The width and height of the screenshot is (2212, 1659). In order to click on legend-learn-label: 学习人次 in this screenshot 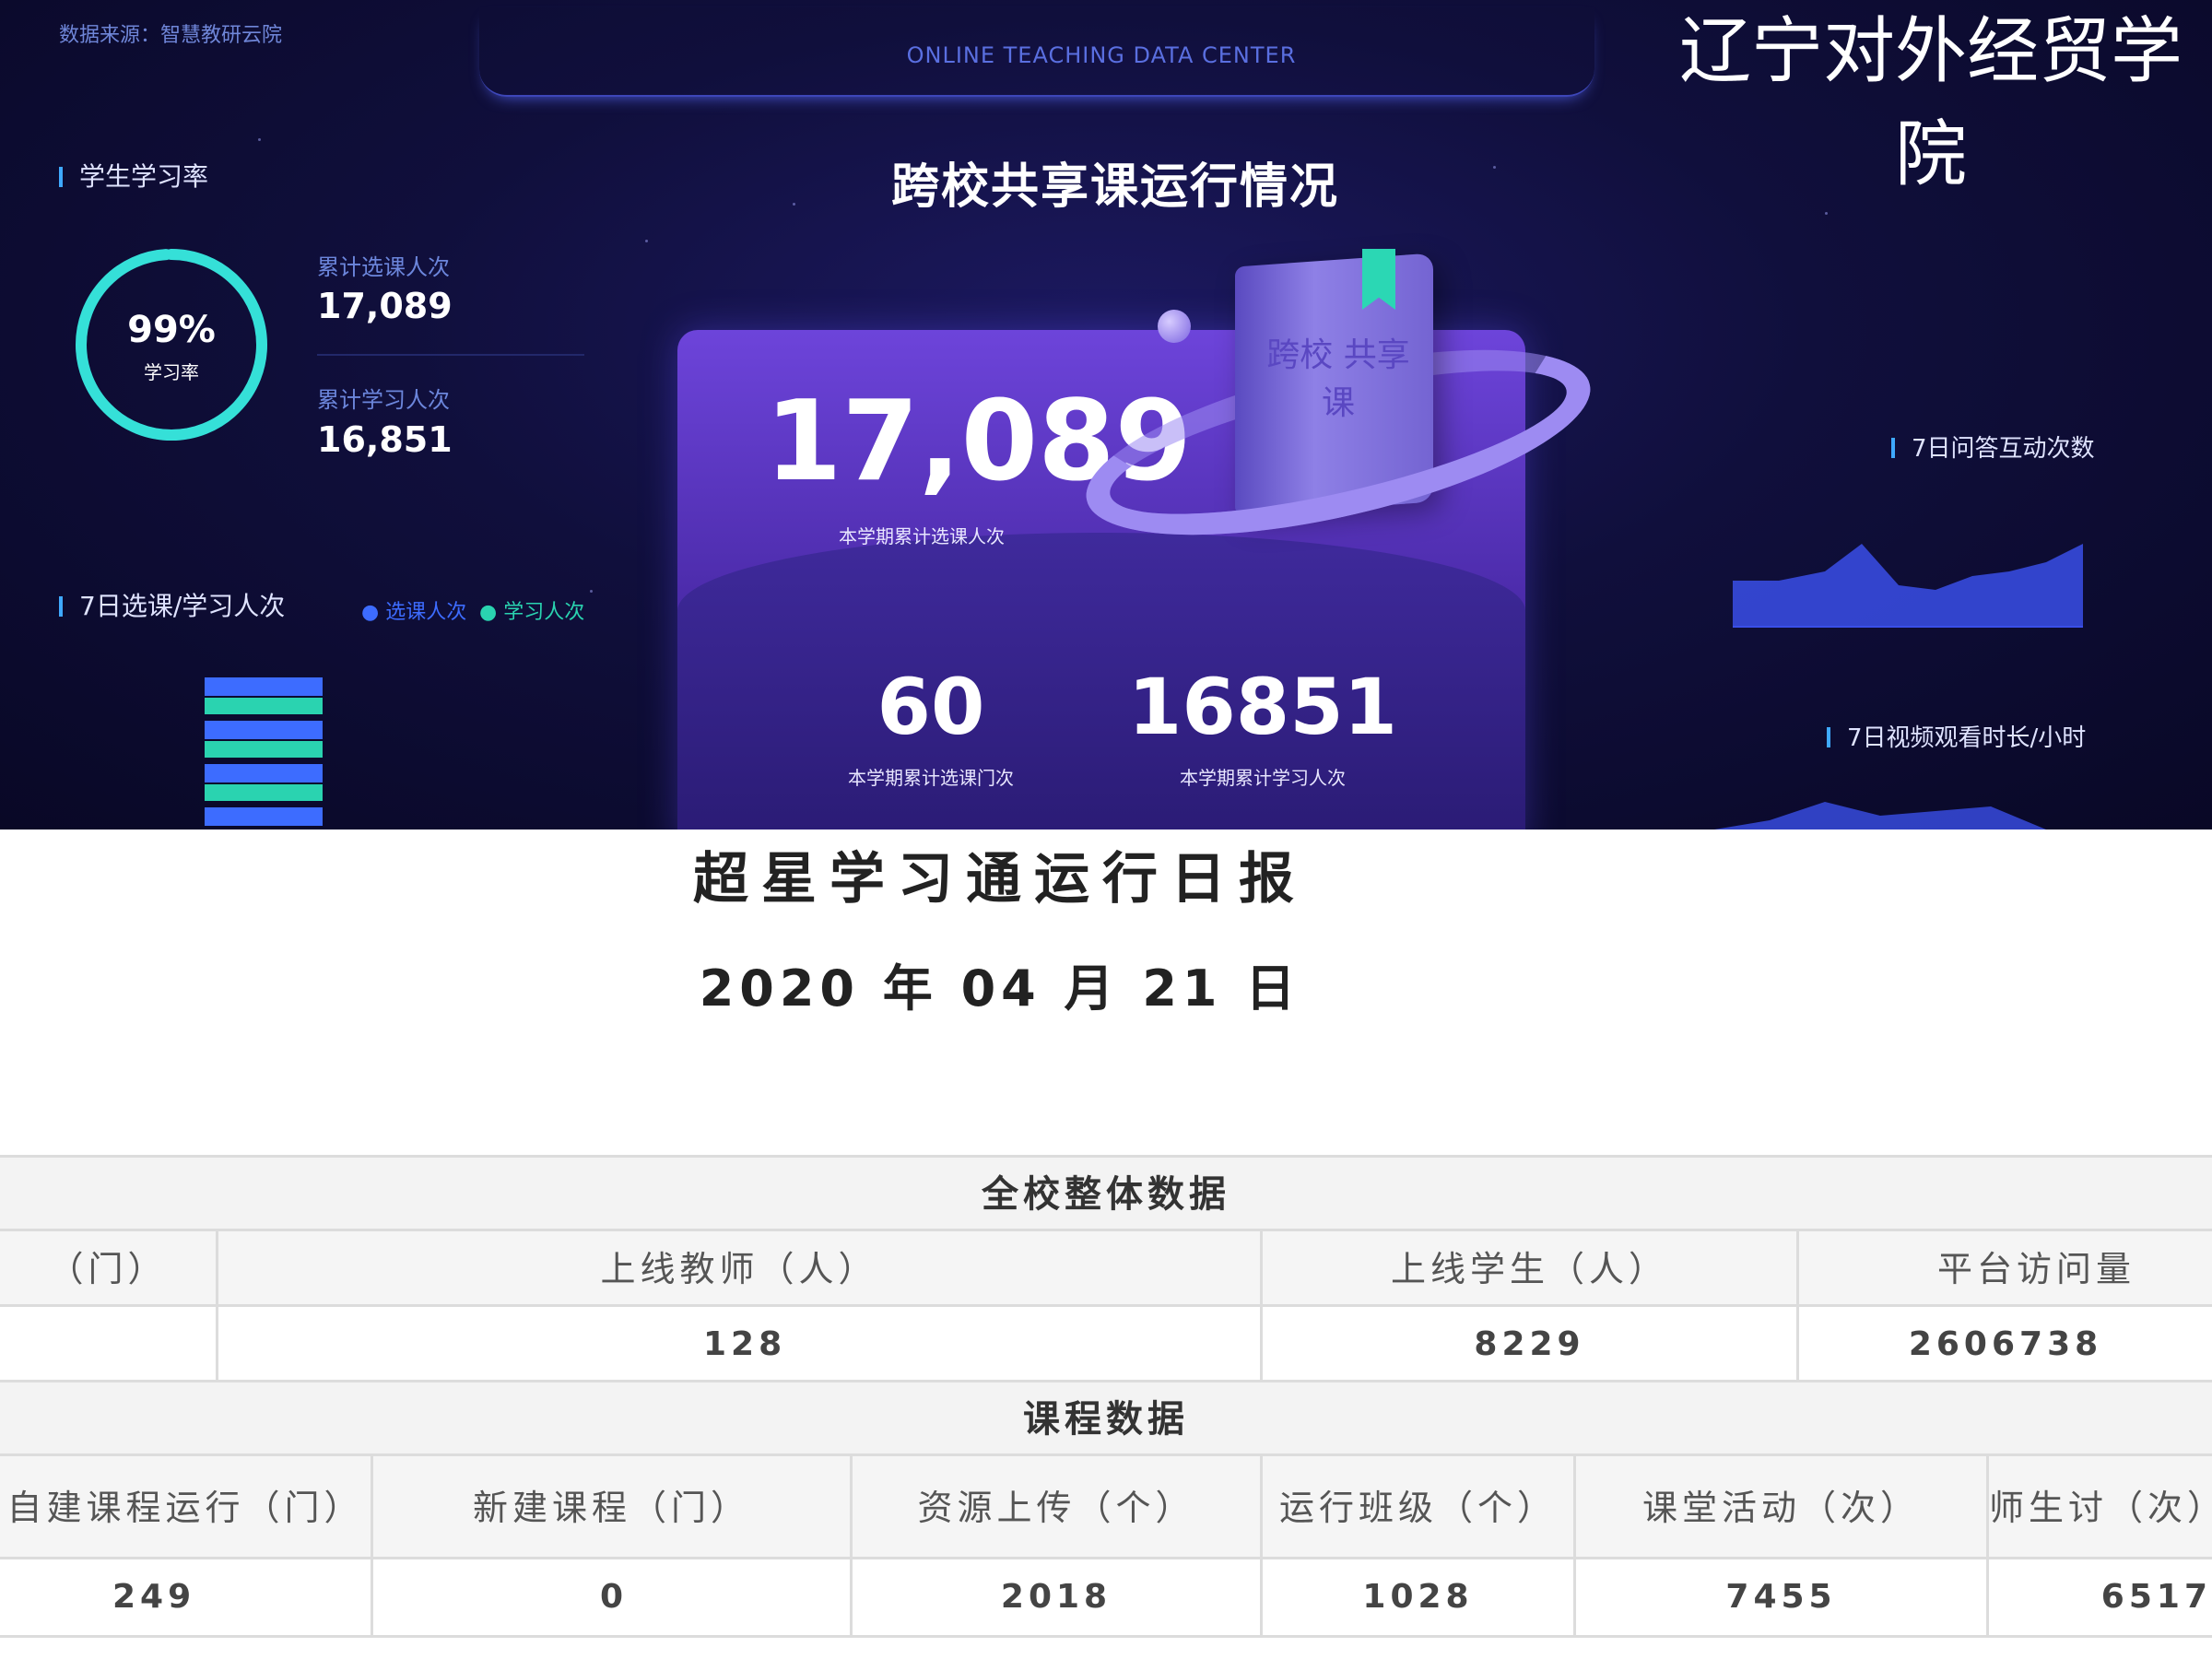, I will do `click(544, 612)`.